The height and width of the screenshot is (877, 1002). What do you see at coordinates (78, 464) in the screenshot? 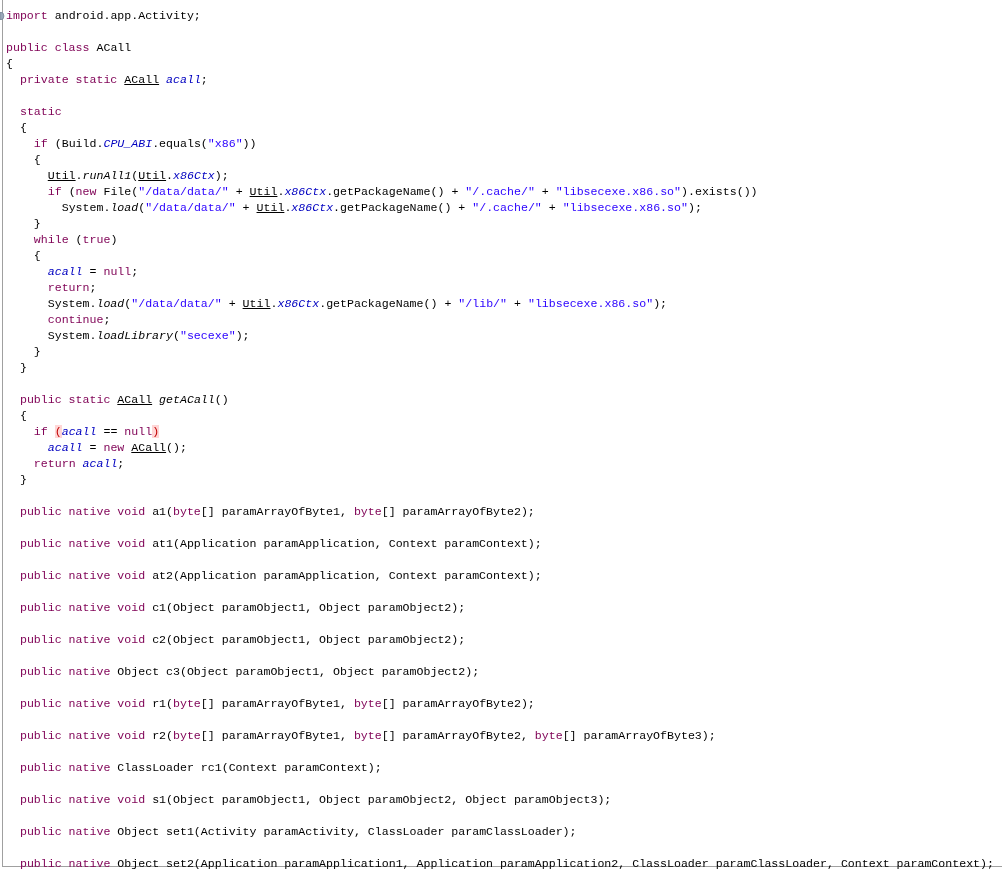
I see `code-line: return acall;` at bounding box center [78, 464].